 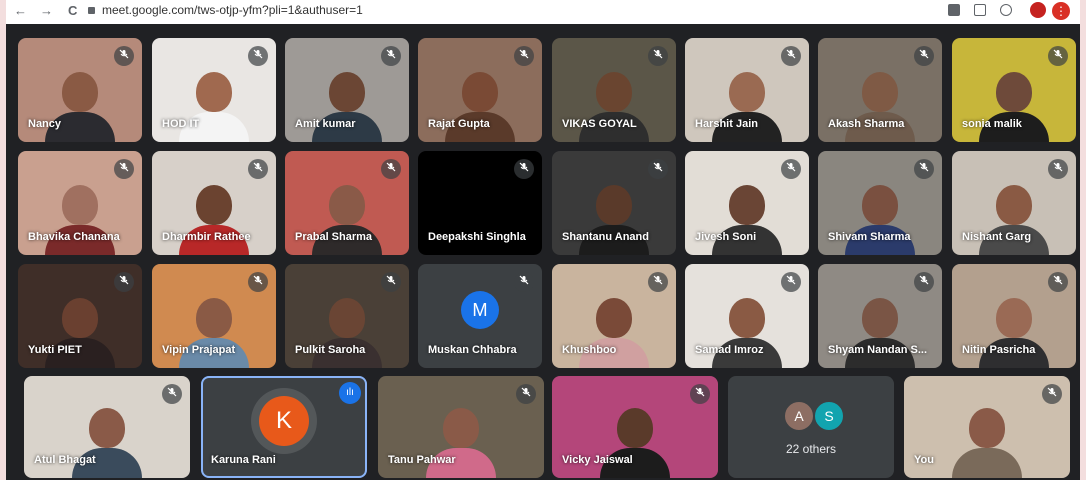 What do you see at coordinates (325, 124) in the screenshot?
I see `participant-name: Amit kumar` at bounding box center [325, 124].